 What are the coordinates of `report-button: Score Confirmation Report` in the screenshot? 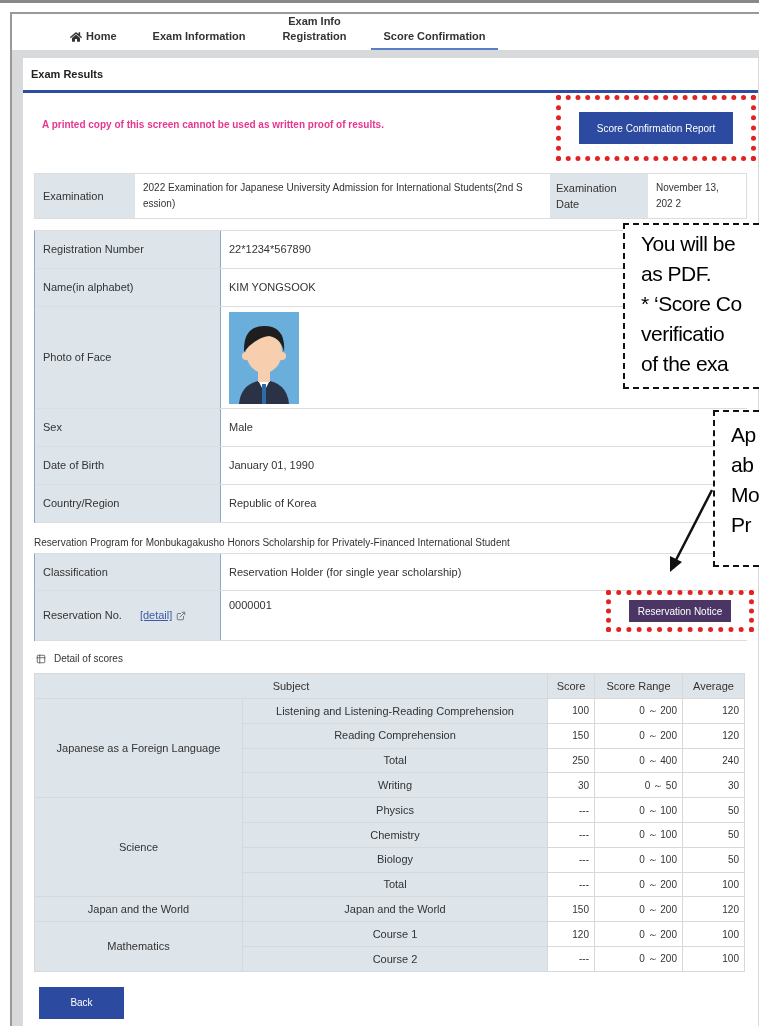 It's located at (656, 128).